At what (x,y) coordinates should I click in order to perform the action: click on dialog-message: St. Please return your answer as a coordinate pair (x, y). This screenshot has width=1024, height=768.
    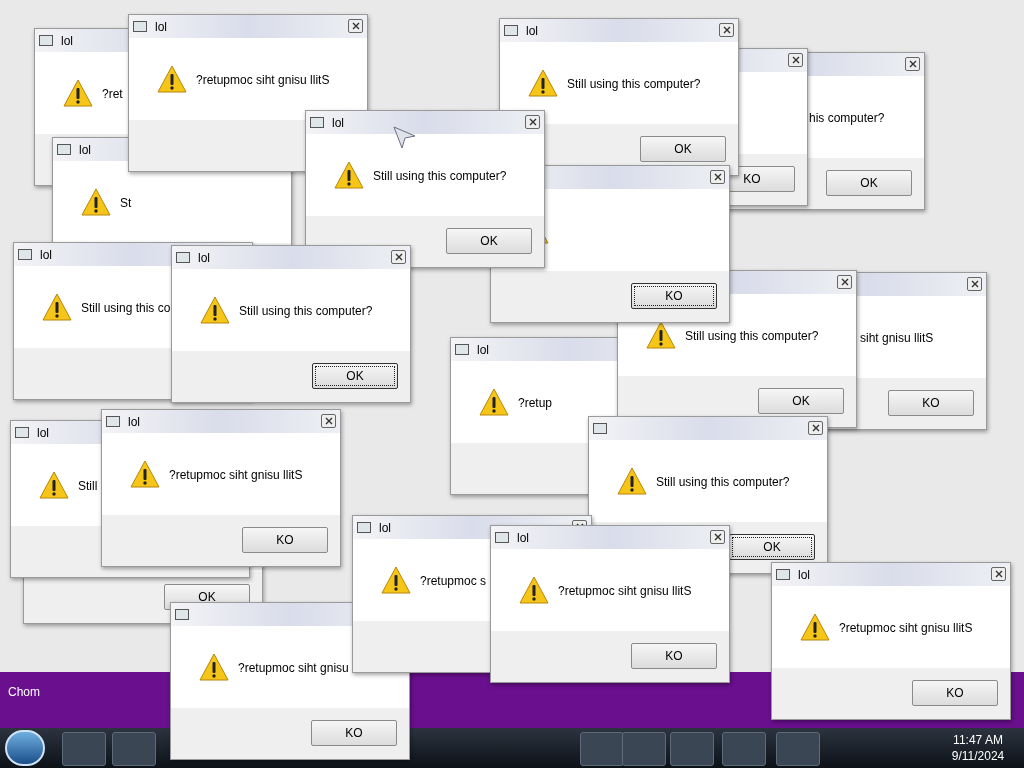
    Looking at the image, I should click on (126, 203).